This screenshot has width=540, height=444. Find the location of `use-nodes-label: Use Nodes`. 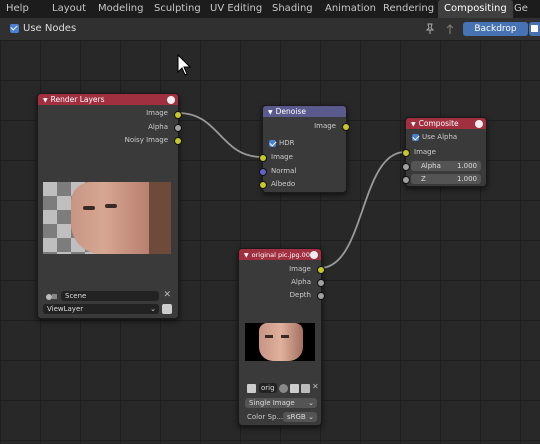

use-nodes-label: Use Nodes is located at coordinates (50, 28).